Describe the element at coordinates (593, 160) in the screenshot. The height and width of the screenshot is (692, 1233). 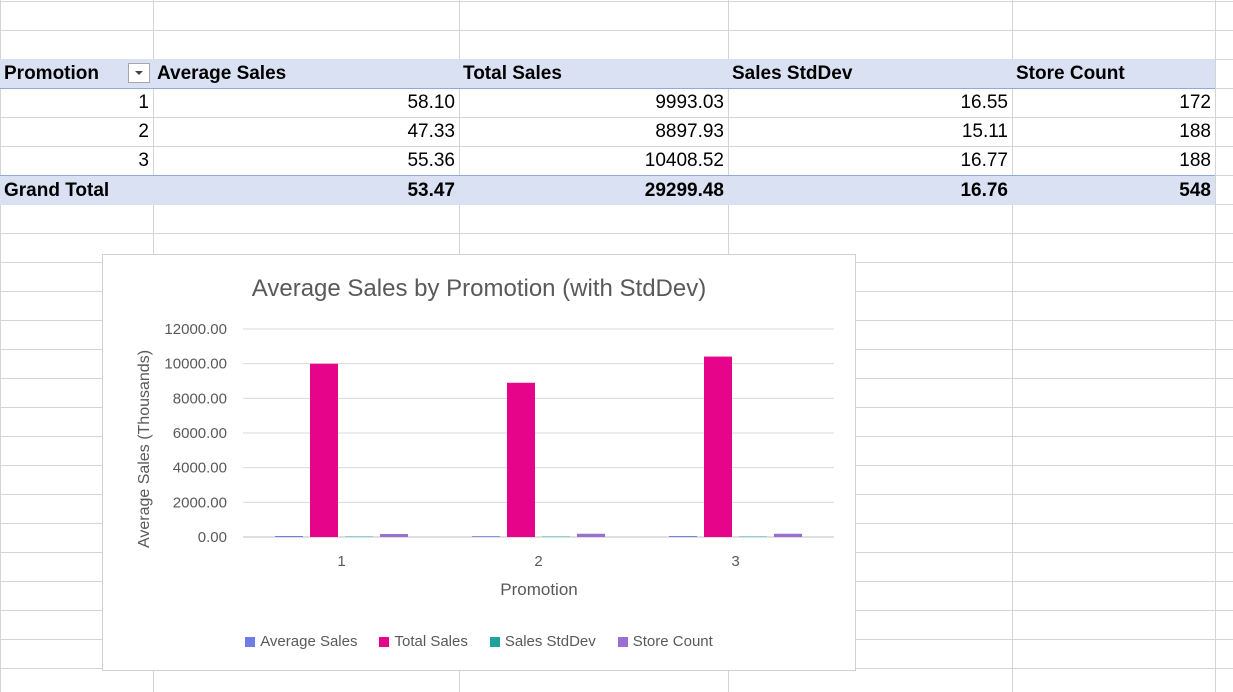
I see `cell-total-sales: 10408.52` at that location.